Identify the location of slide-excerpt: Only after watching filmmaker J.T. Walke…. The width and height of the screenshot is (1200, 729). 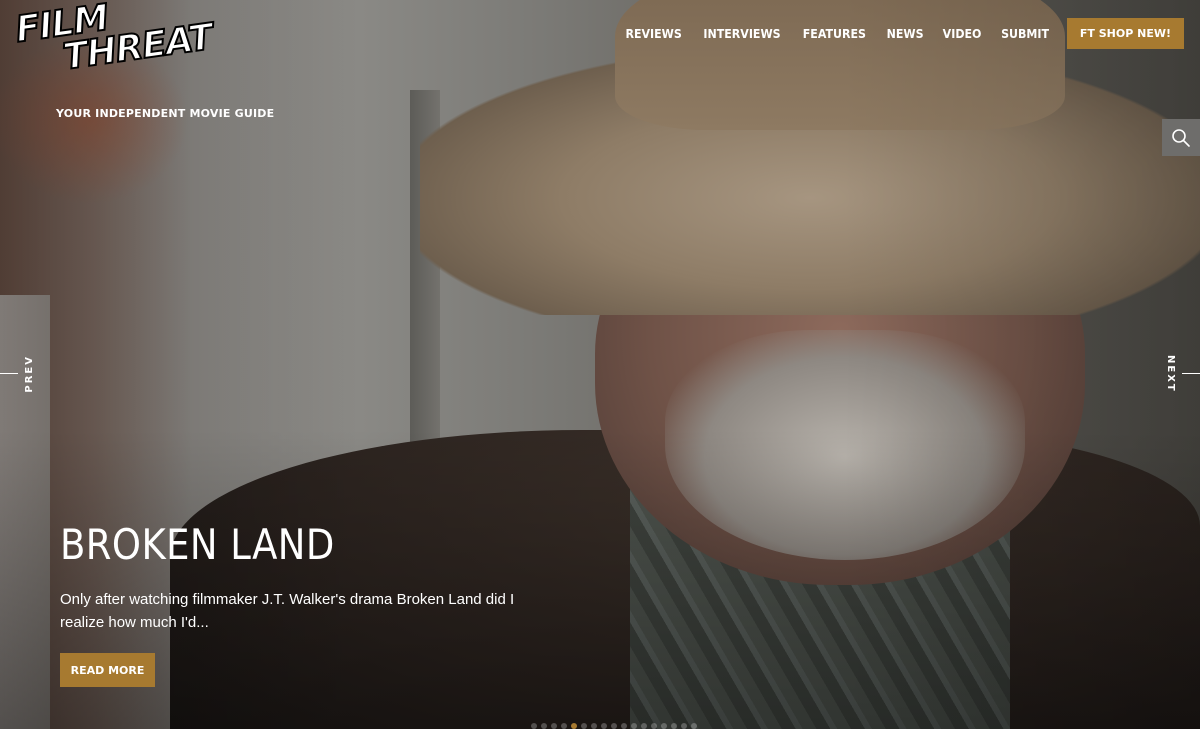
(287, 611).